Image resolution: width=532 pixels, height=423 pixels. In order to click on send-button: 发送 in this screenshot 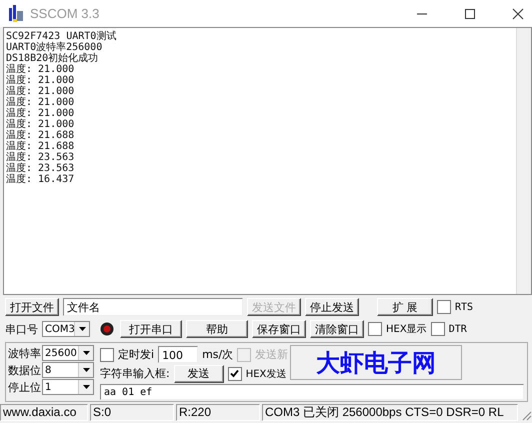, I will do `click(199, 373)`.